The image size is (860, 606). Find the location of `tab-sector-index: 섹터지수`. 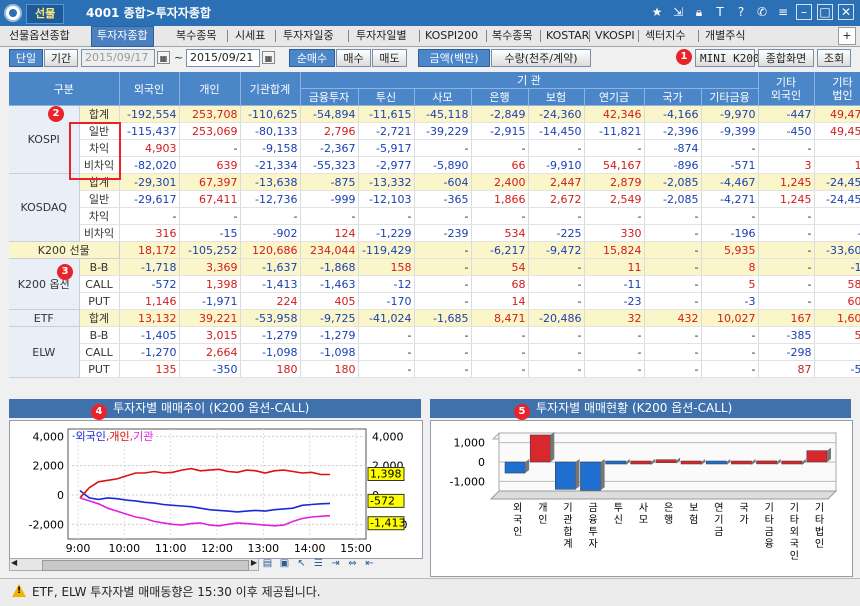

tab-sector-index: 섹터지수 is located at coordinates (665, 36).